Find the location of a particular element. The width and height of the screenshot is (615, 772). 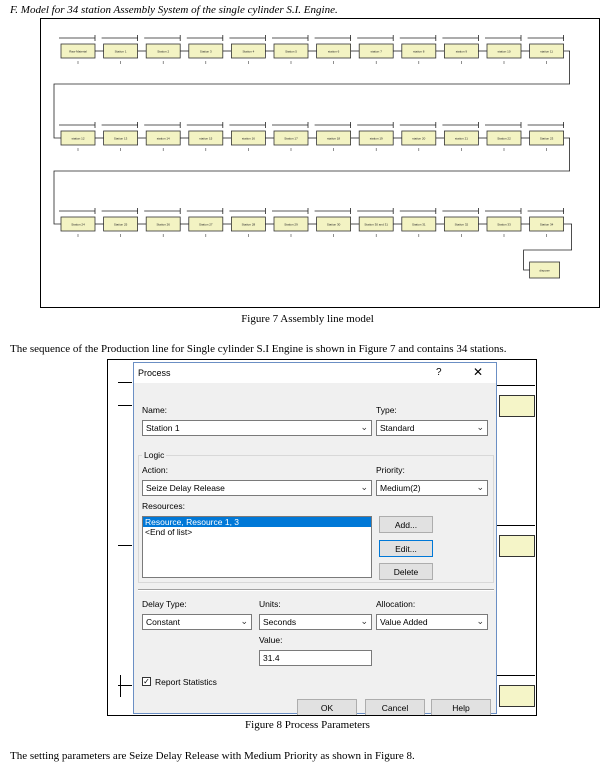

separator is located at coordinates (316, 590).